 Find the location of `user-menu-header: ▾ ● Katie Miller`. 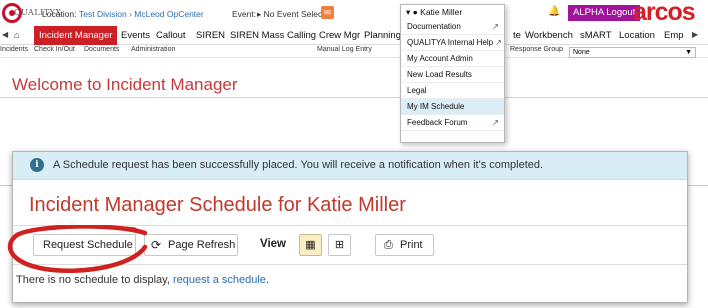

user-menu-header: ▾ ● Katie Miller is located at coordinates (452, 12).